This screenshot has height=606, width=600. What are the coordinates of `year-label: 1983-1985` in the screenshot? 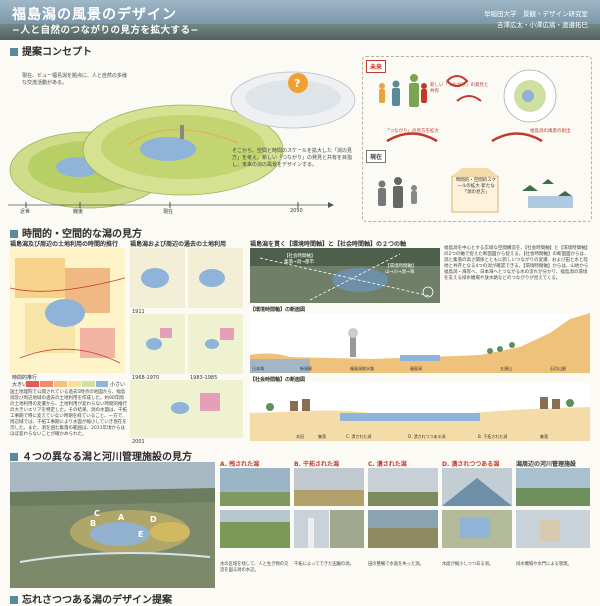 It's located at (204, 378).